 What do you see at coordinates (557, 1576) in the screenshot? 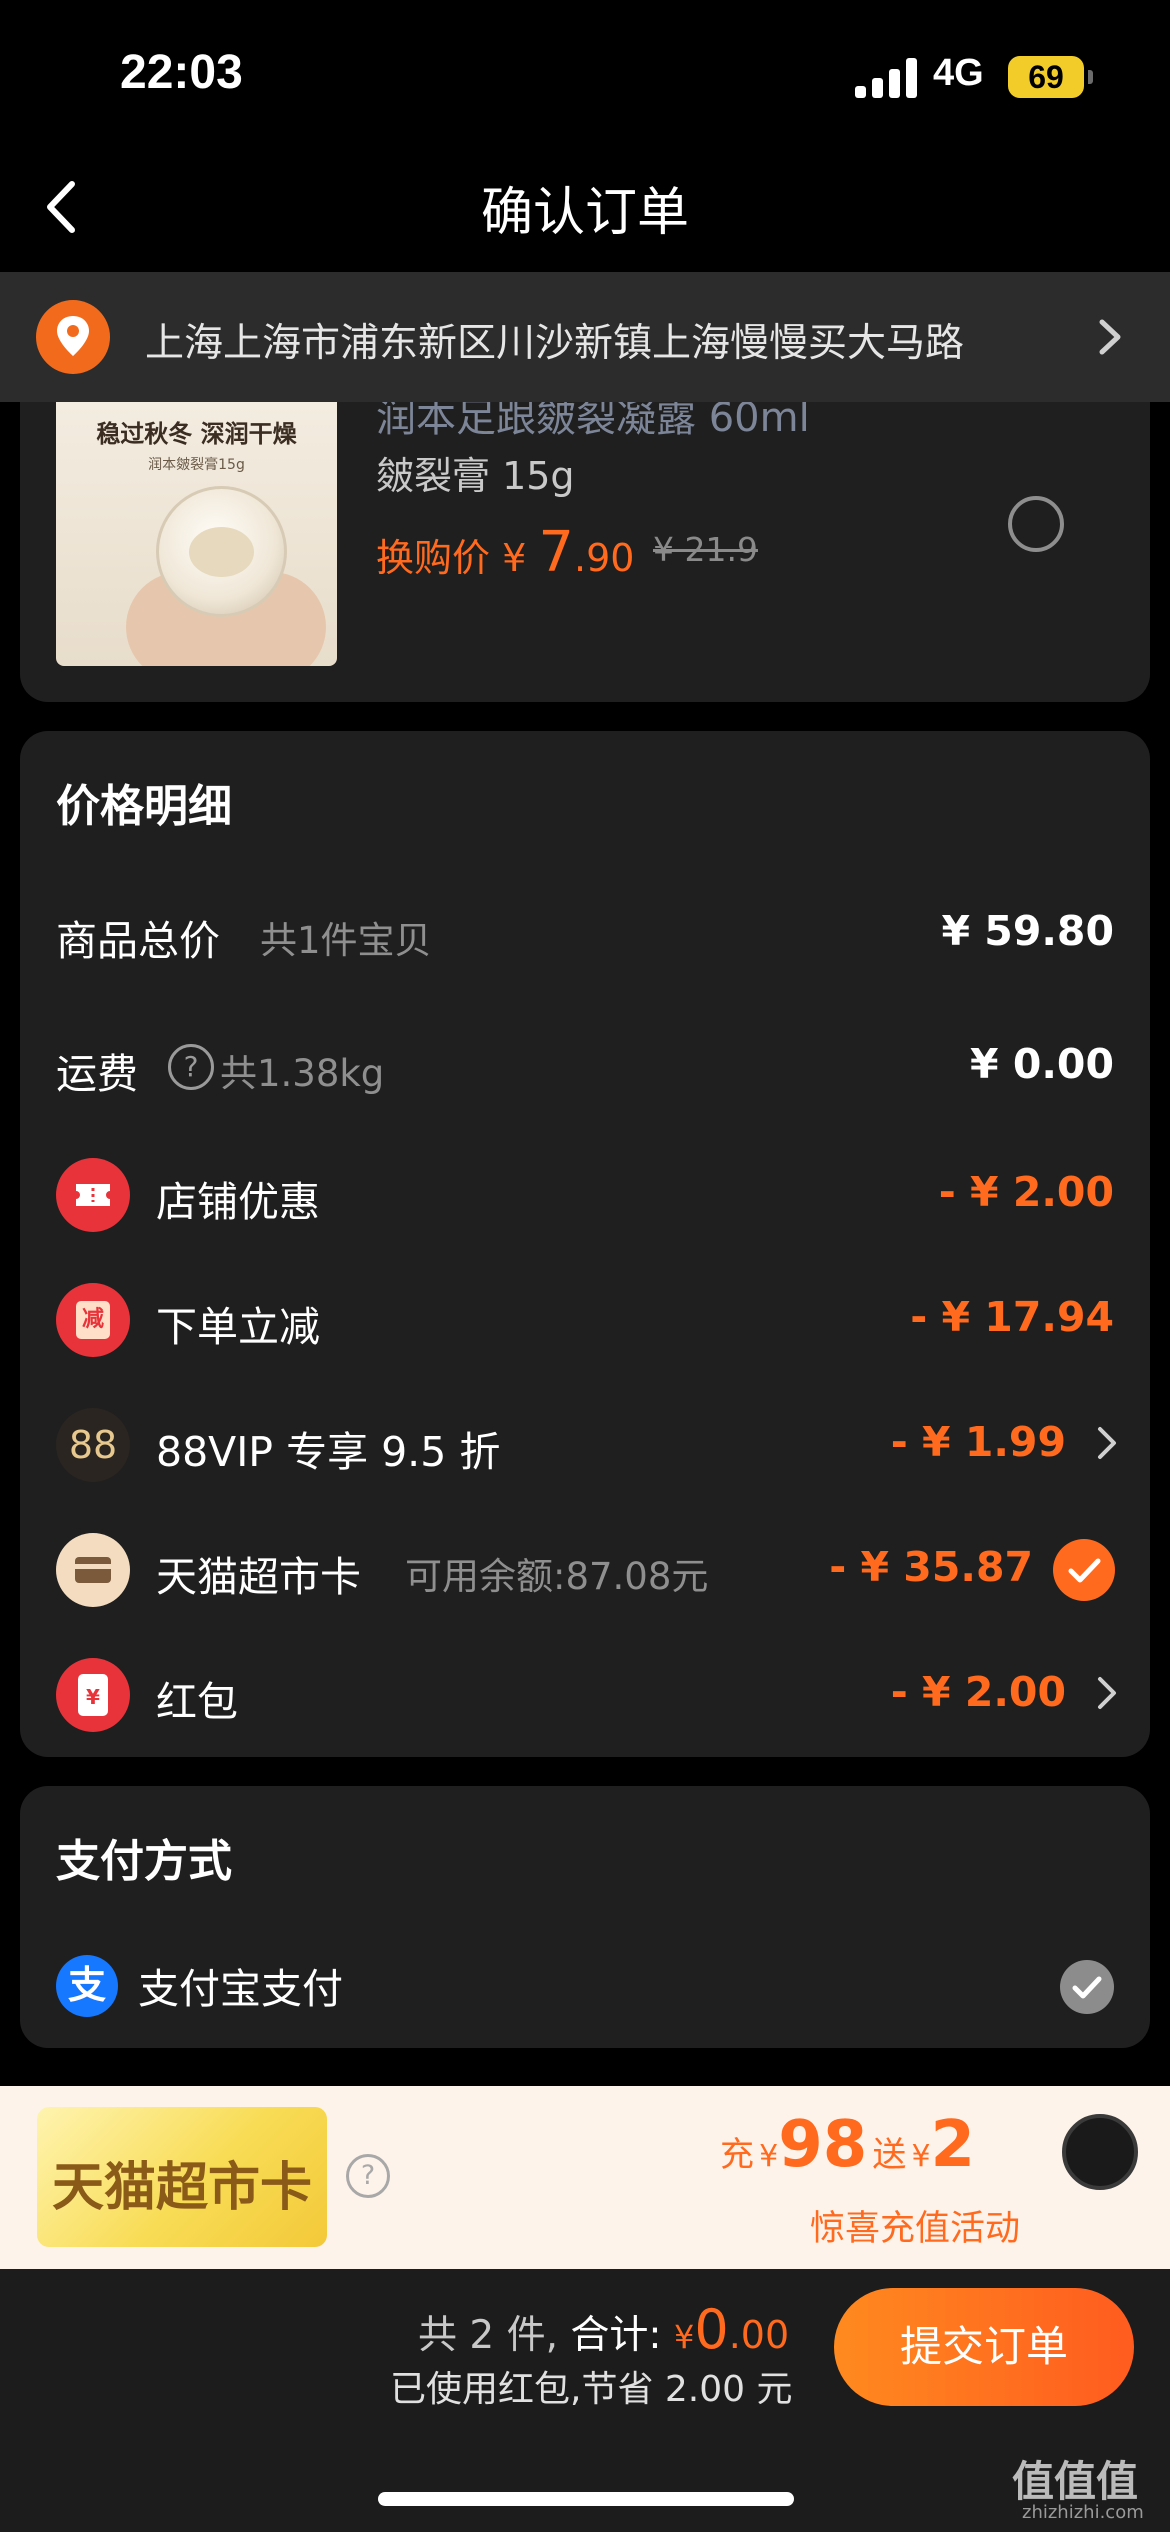
I see `tmall-card-balance: 可用余额:87.08元` at bounding box center [557, 1576].